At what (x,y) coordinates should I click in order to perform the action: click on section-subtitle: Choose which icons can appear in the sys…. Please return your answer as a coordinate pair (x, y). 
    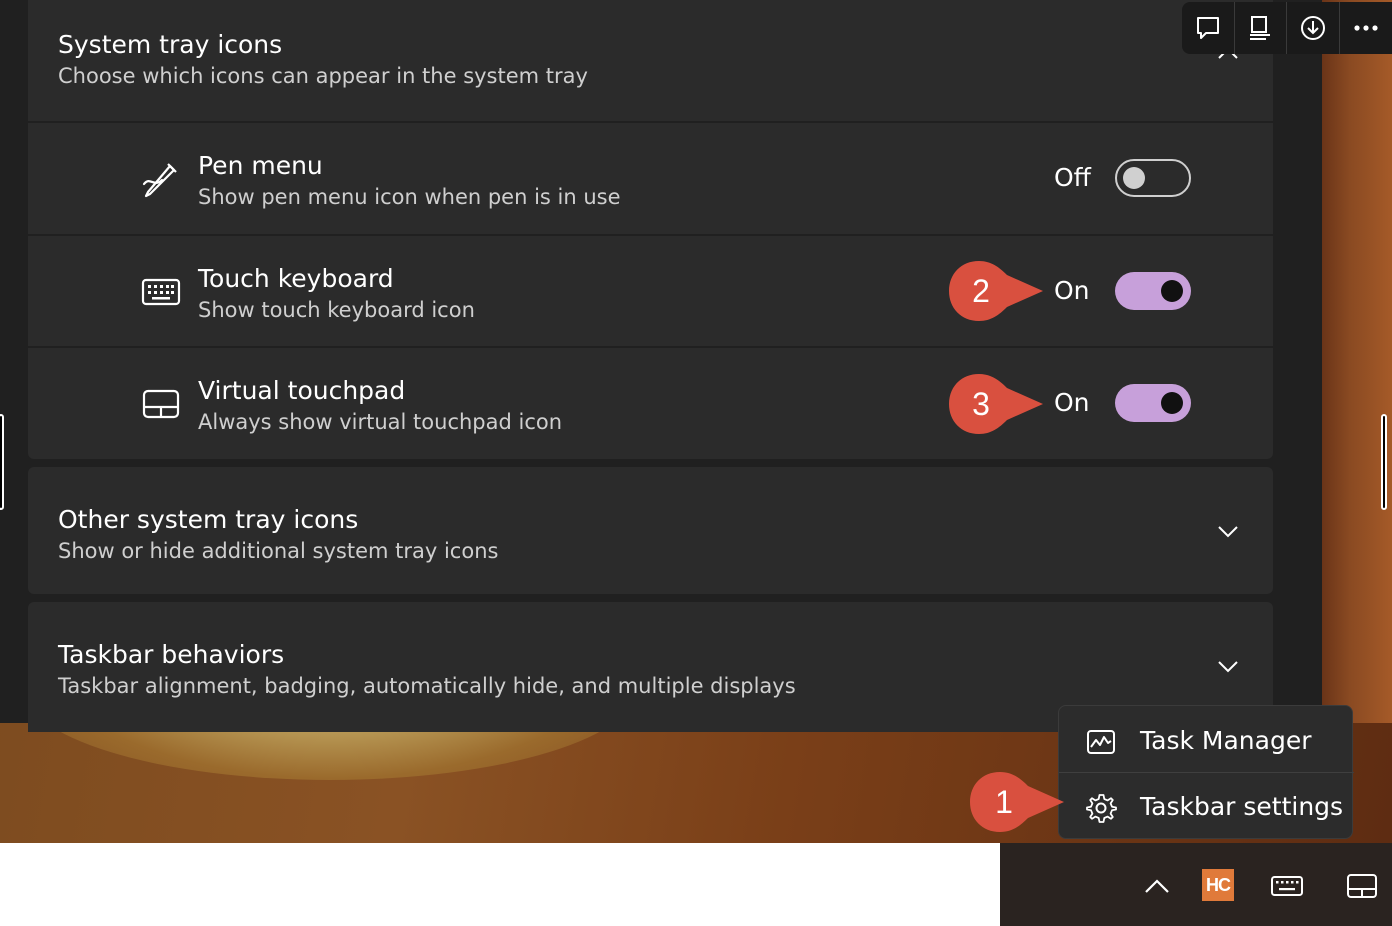
    Looking at the image, I should click on (323, 76).